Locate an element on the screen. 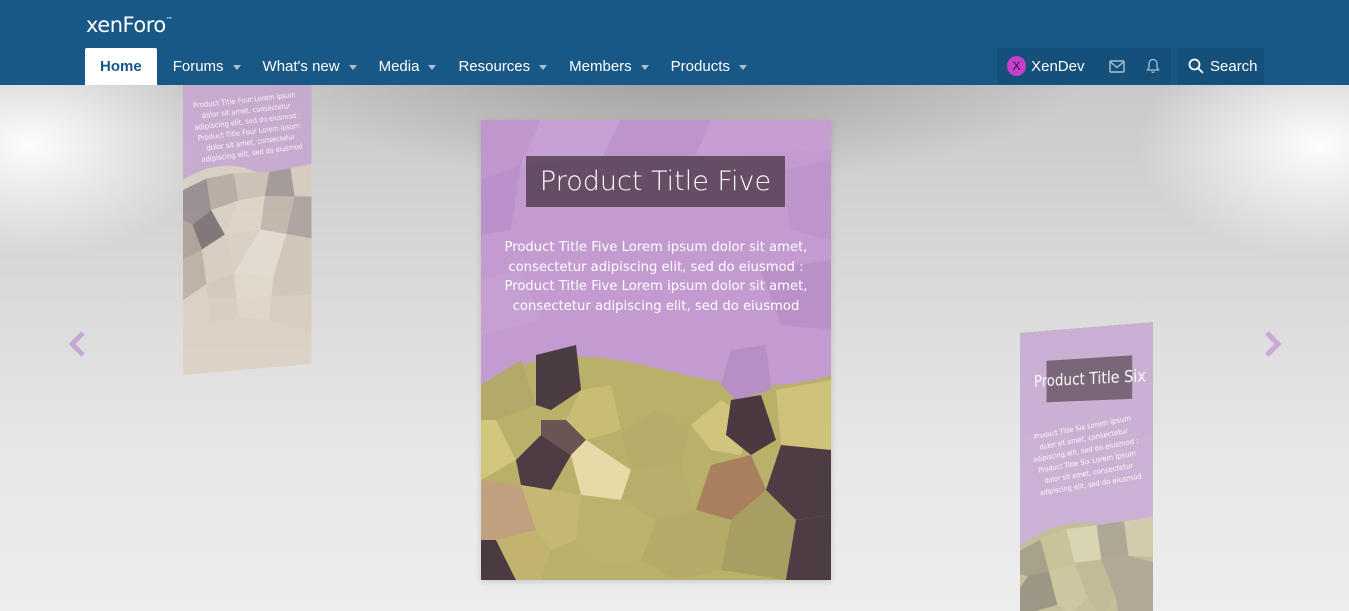 The height and width of the screenshot is (611, 1349). alerts-button is located at coordinates (1153, 66).